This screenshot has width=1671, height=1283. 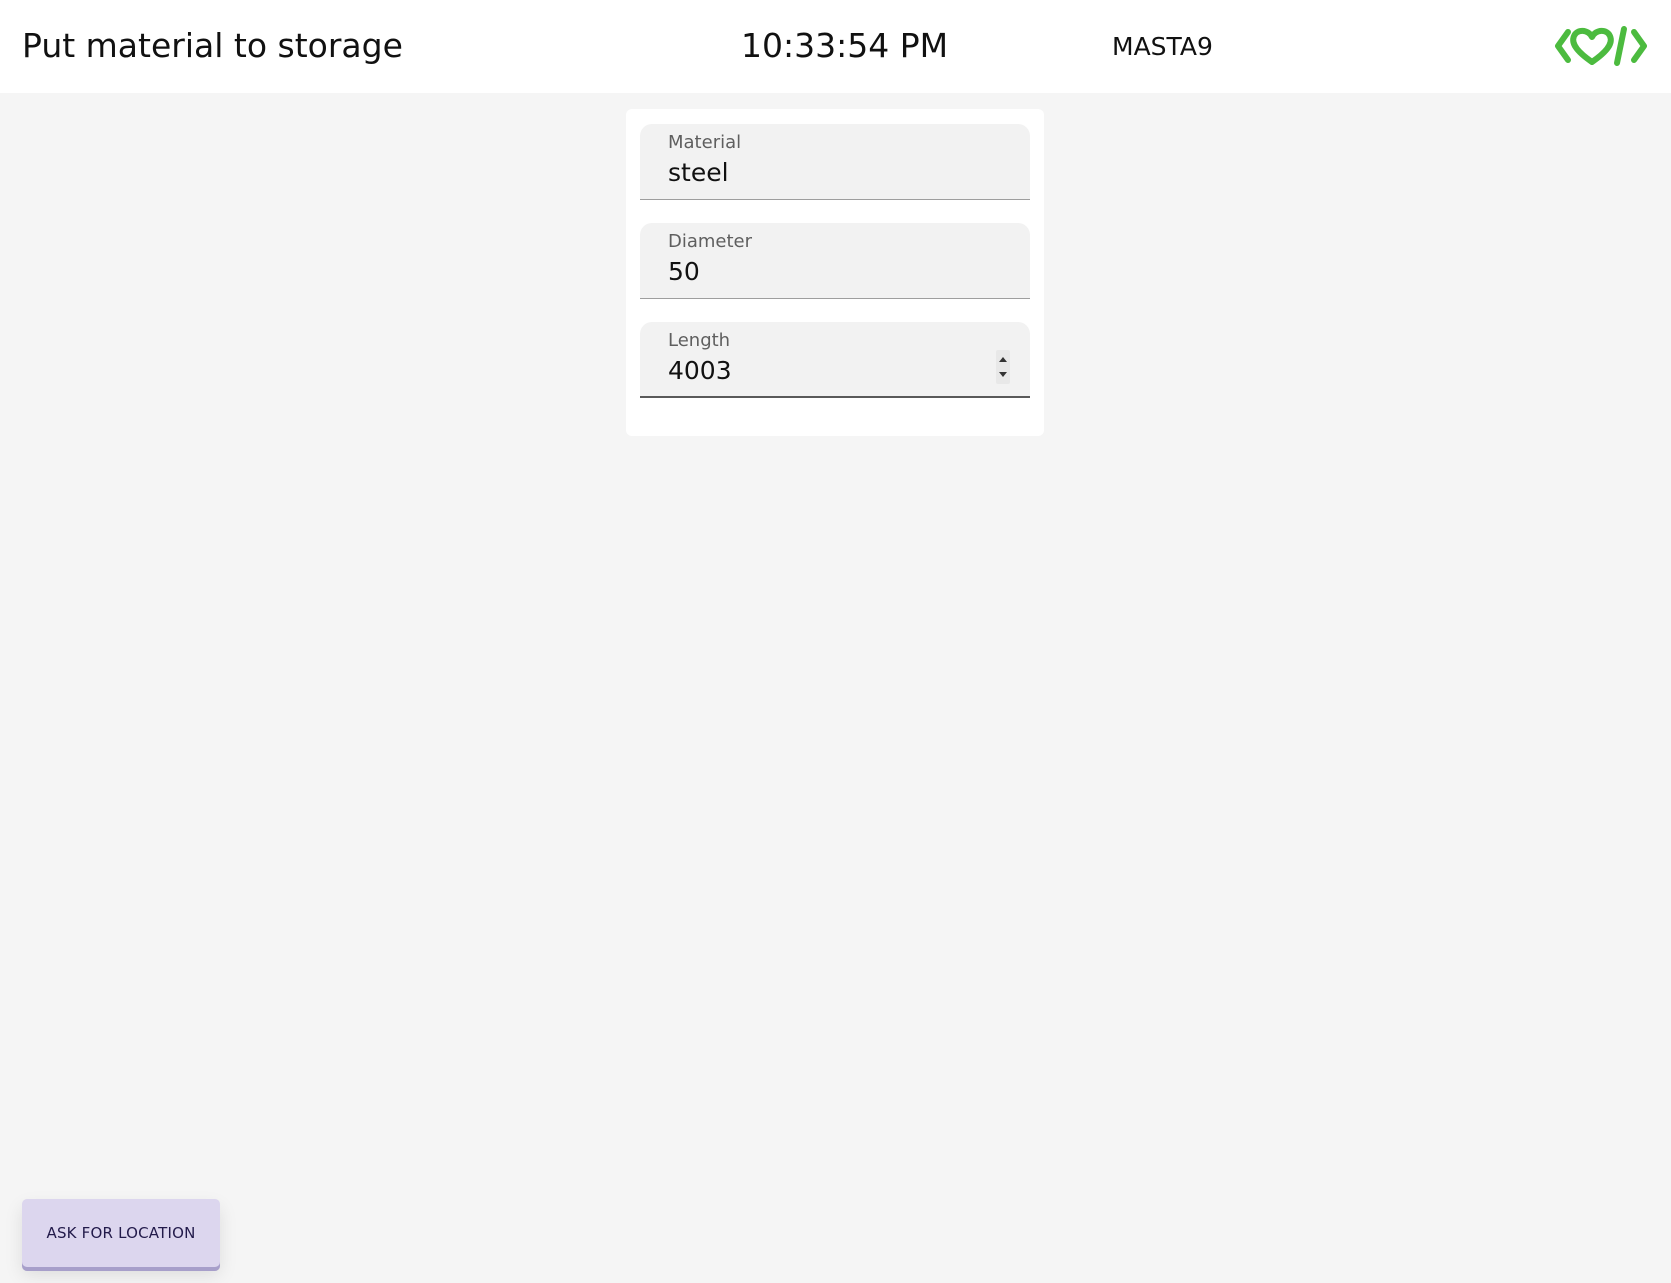 I want to click on length-label: Length, so click(x=699, y=340).